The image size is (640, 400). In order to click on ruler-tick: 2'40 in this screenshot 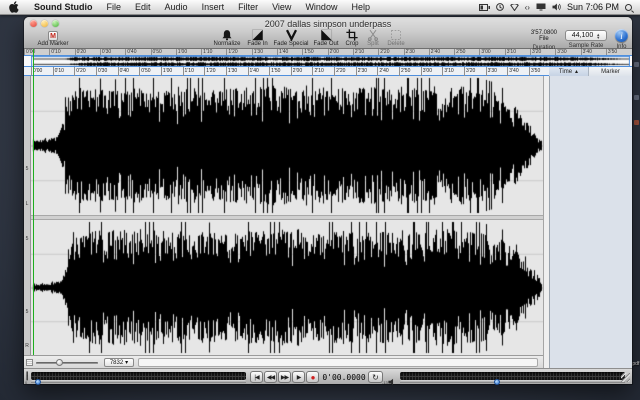, I will do `click(434, 52)`.